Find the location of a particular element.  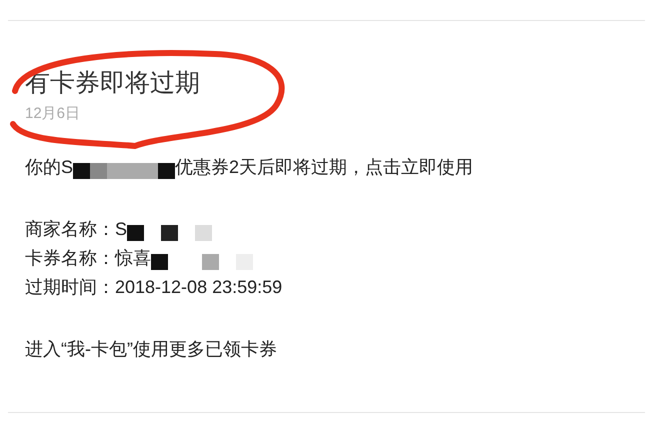

message-text: 商家名称：S is located at coordinates (76, 229).